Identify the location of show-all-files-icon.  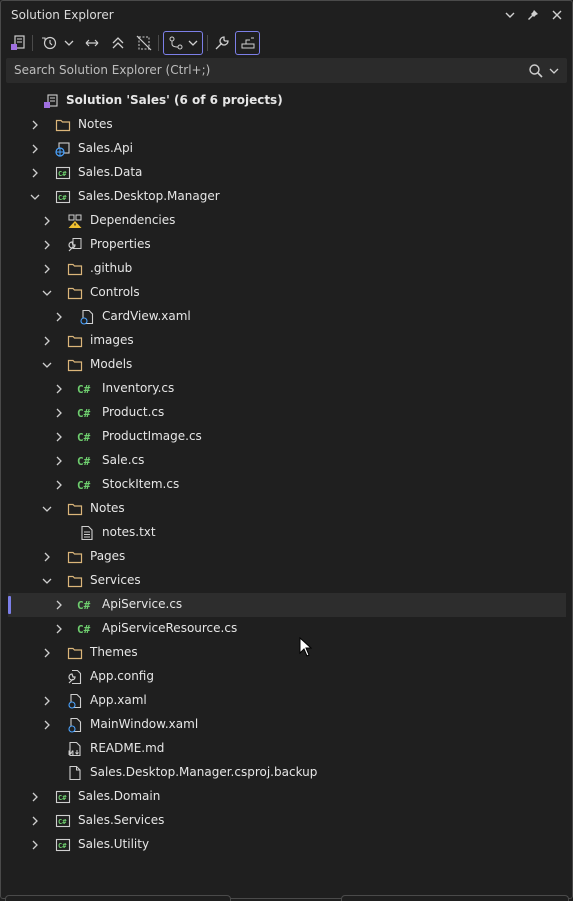
(144, 43).